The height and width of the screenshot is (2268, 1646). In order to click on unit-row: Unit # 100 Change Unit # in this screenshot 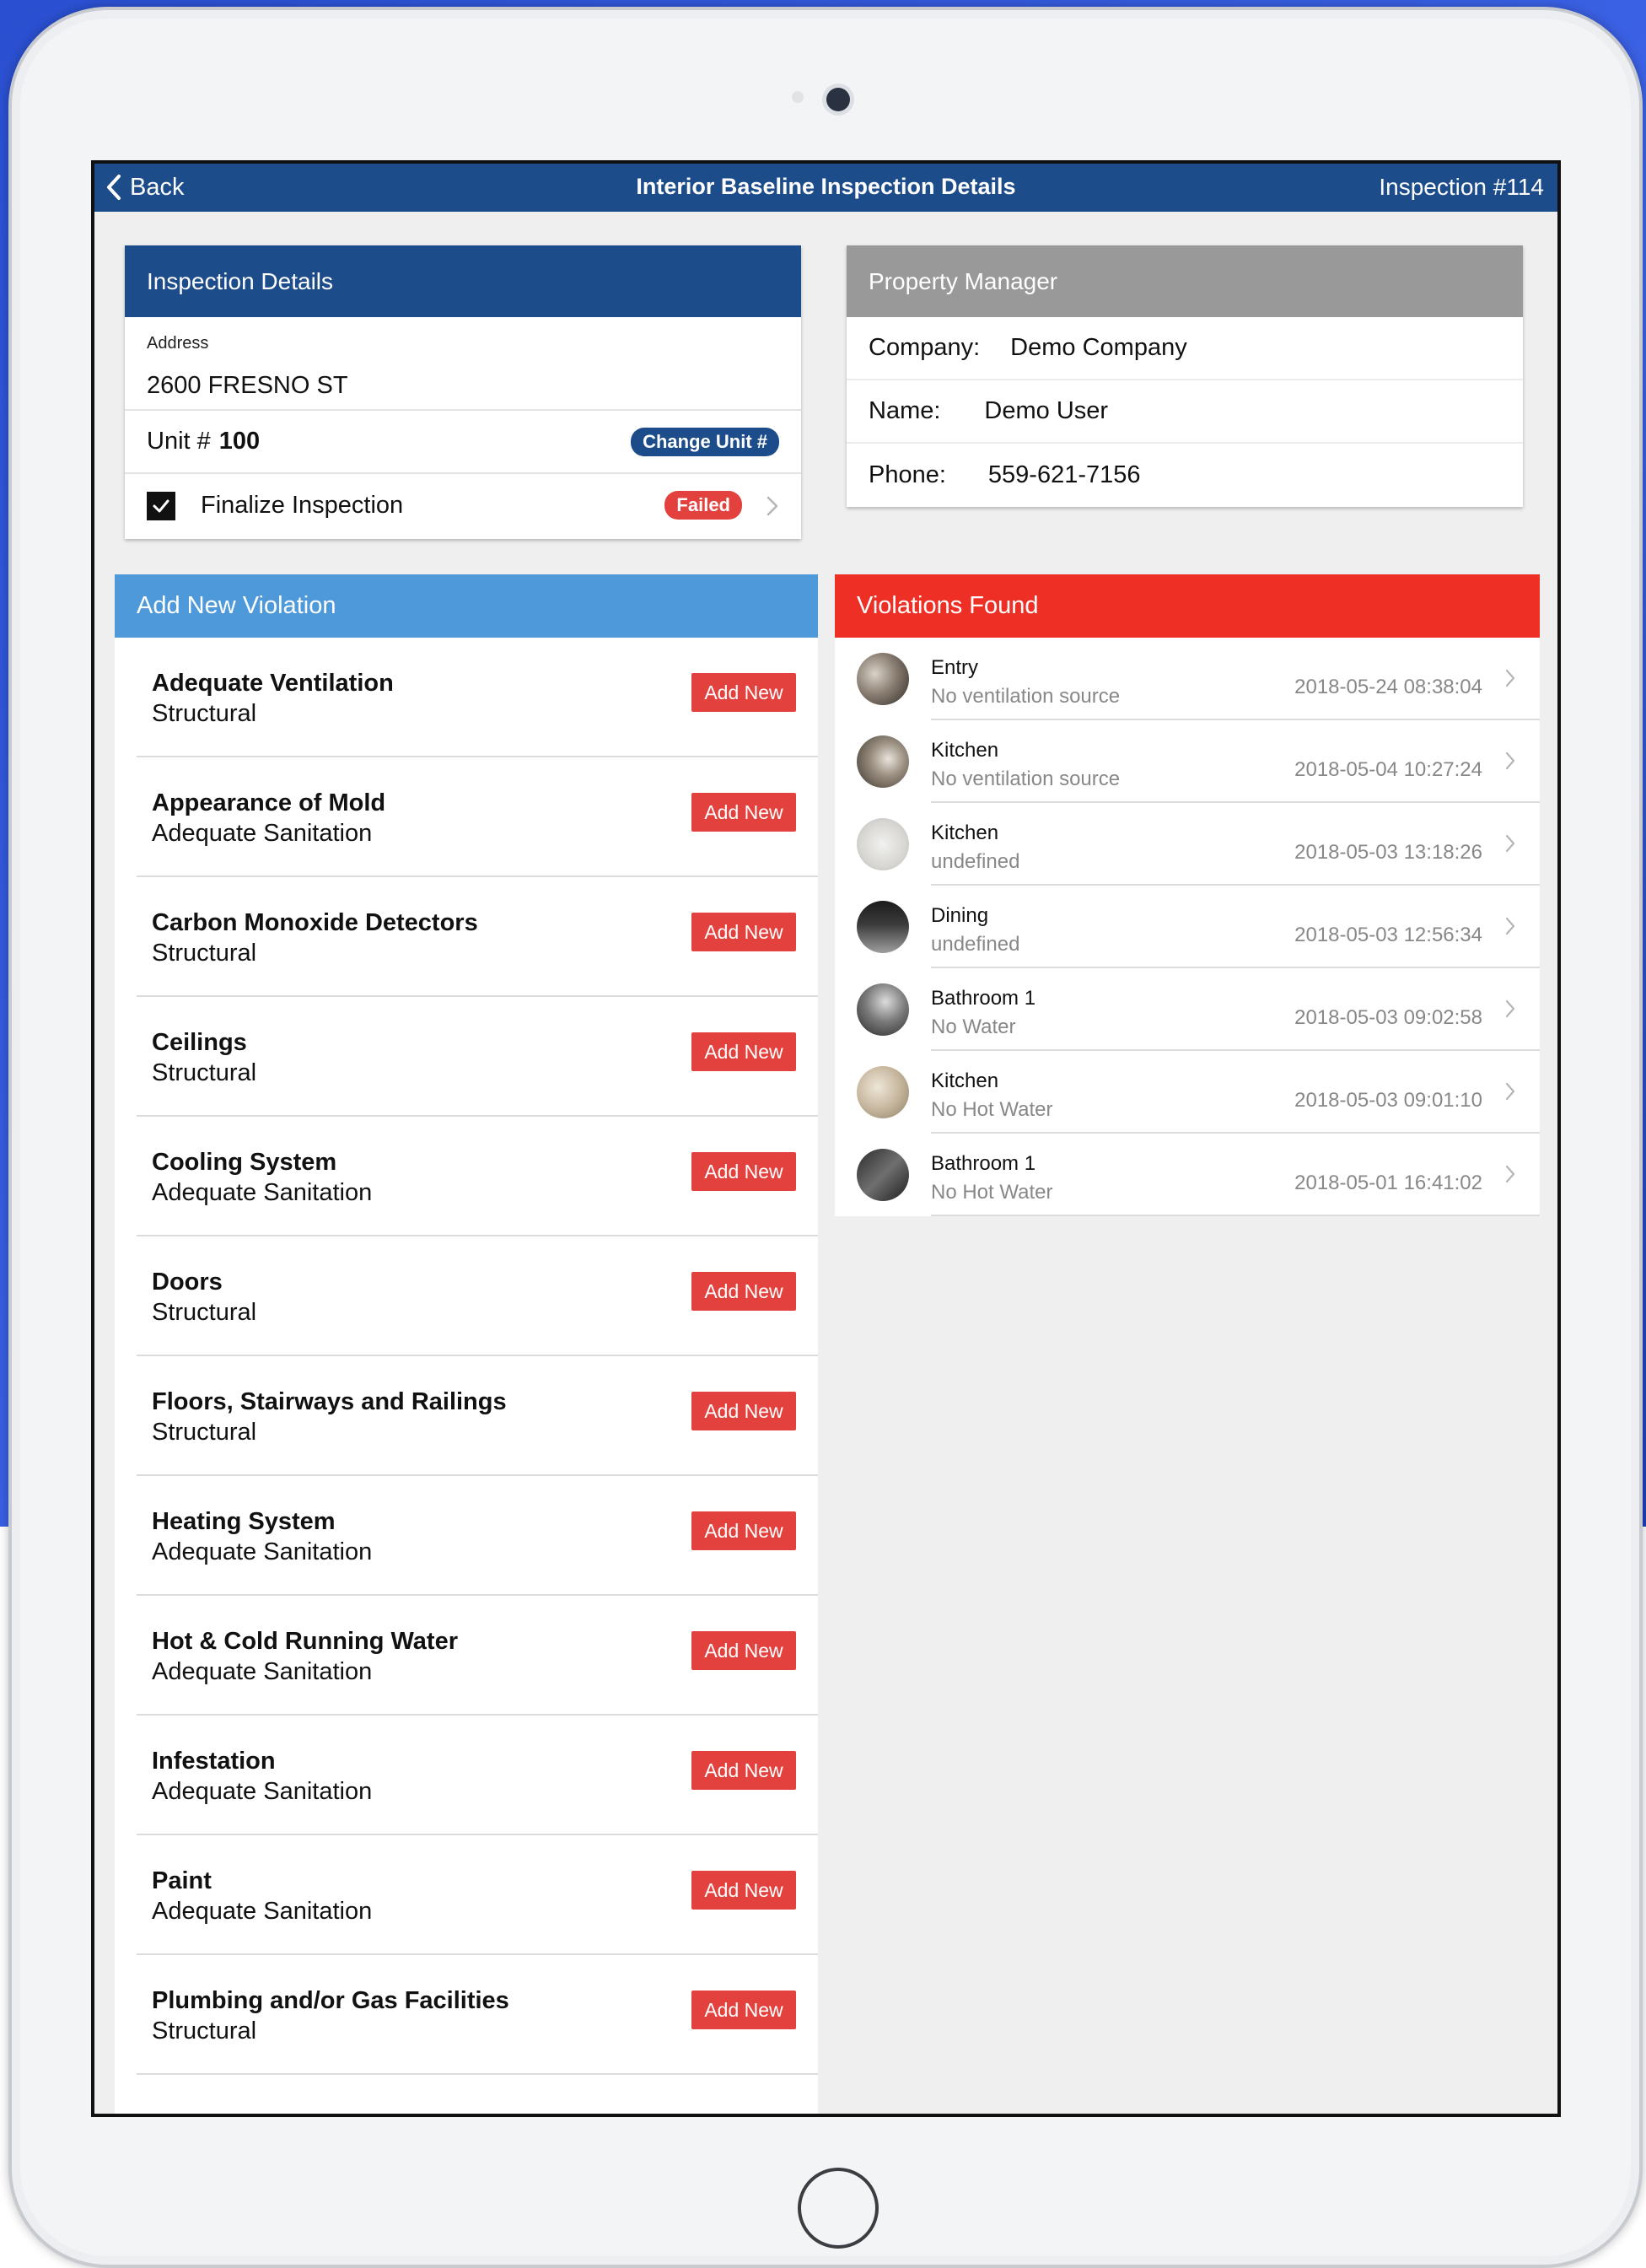, I will do `click(463, 443)`.